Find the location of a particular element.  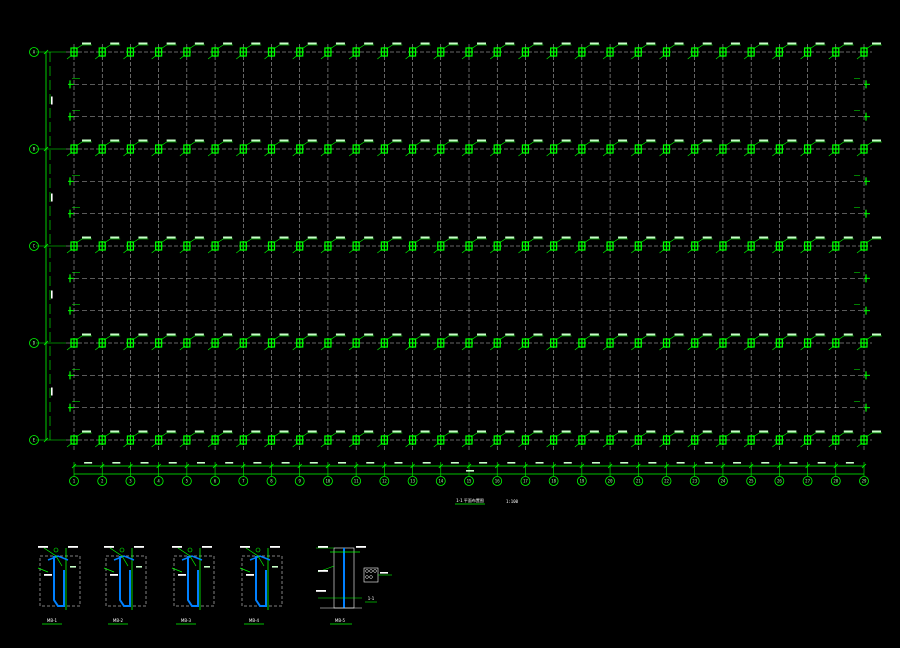

column-axis-label: 19 is located at coordinates (581, 481).